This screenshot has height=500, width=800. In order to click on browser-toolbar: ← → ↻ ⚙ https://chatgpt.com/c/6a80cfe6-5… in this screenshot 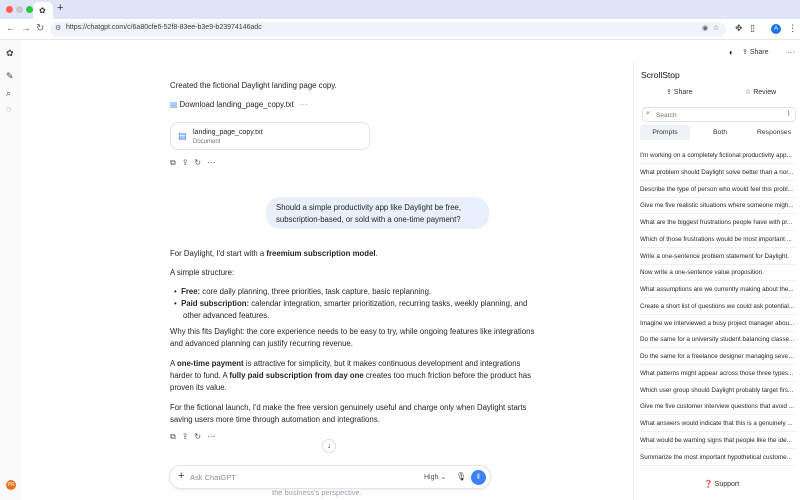, I will do `click(400, 29)`.